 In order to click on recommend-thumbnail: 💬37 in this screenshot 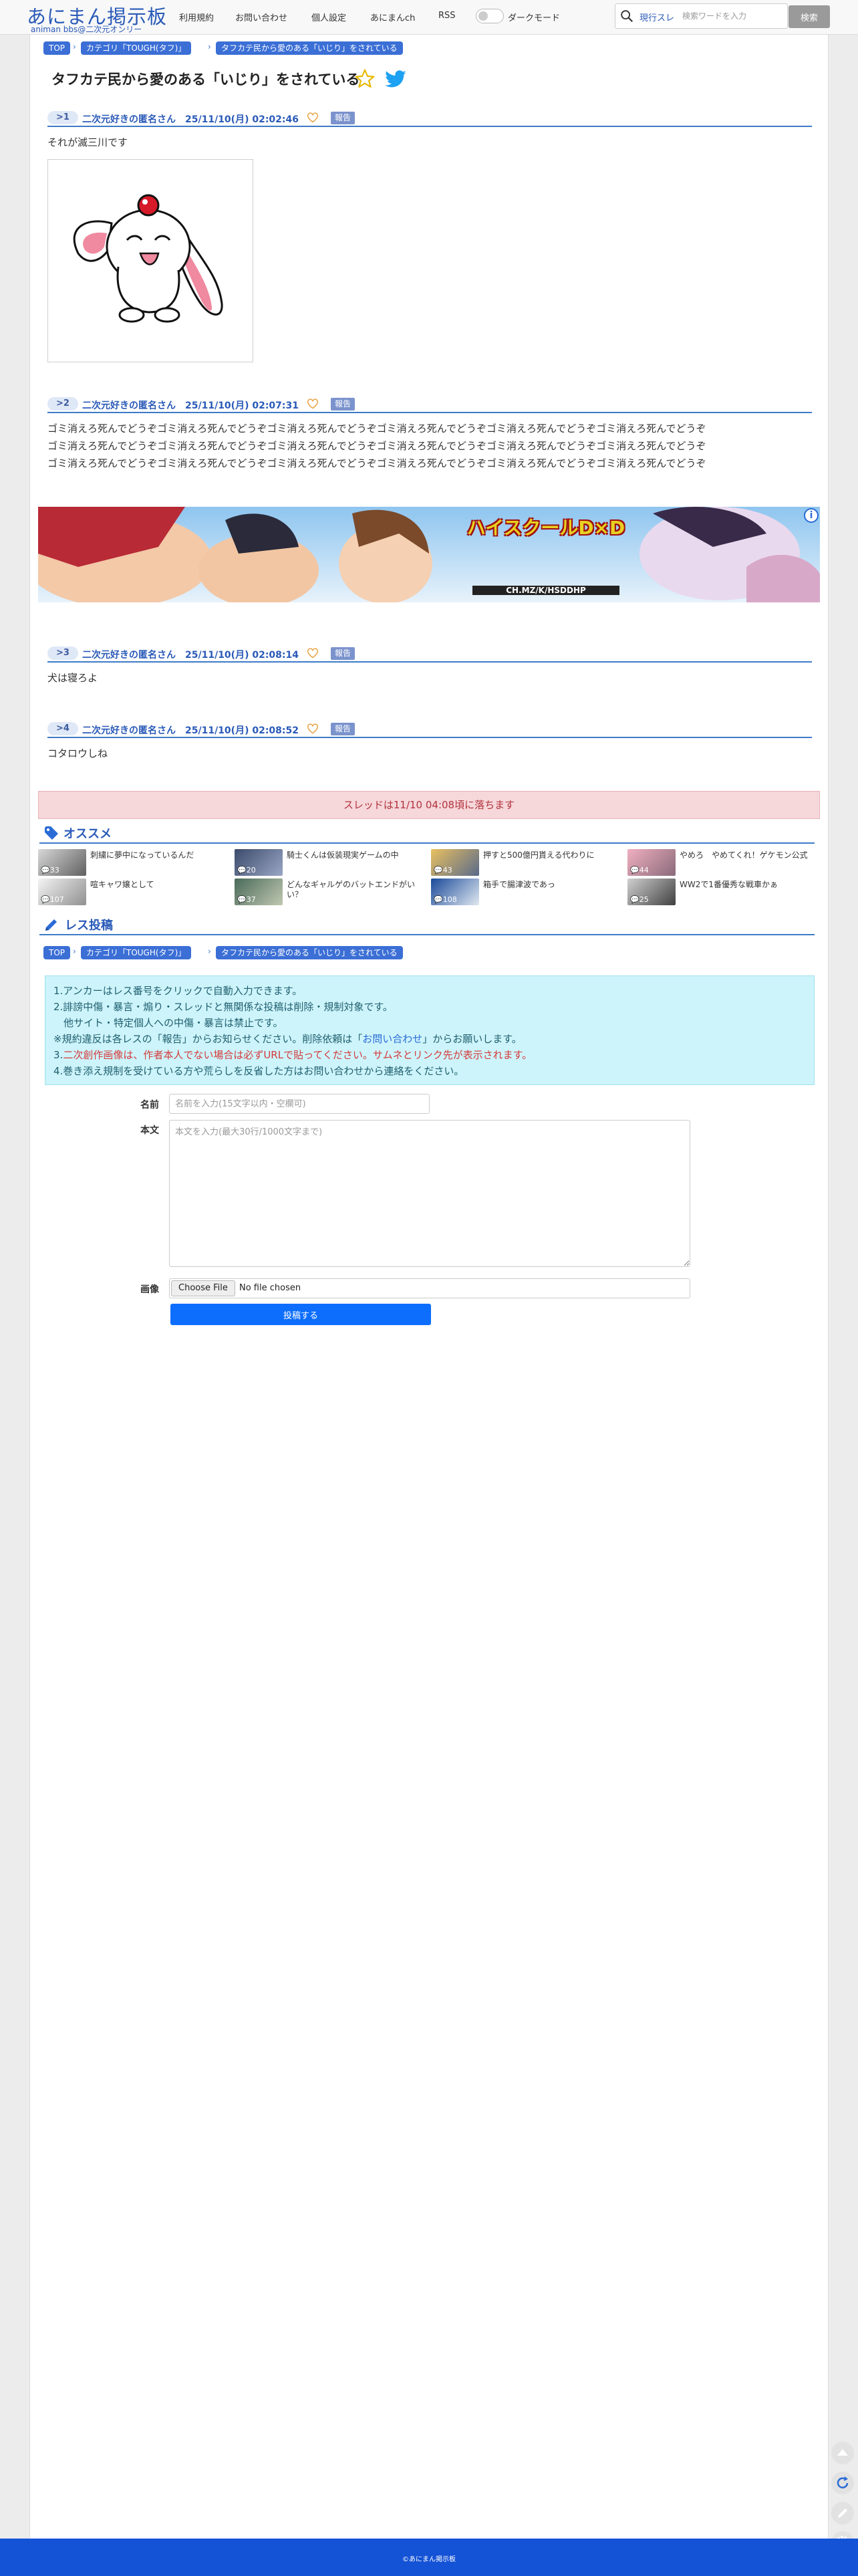, I will do `click(259, 892)`.